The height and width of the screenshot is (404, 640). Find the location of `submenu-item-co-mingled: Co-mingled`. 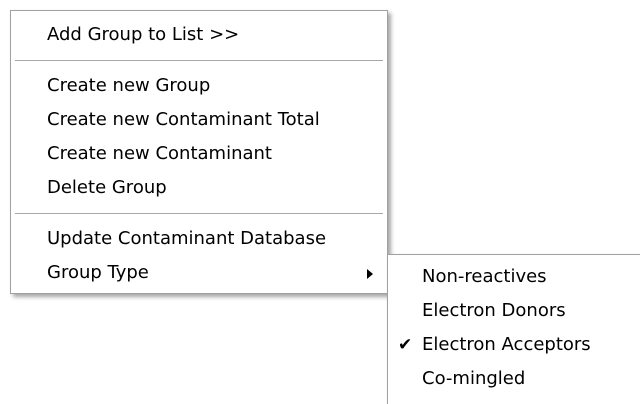

submenu-item-co-mingled: Co-mingled is located at coordinates (514, 379).